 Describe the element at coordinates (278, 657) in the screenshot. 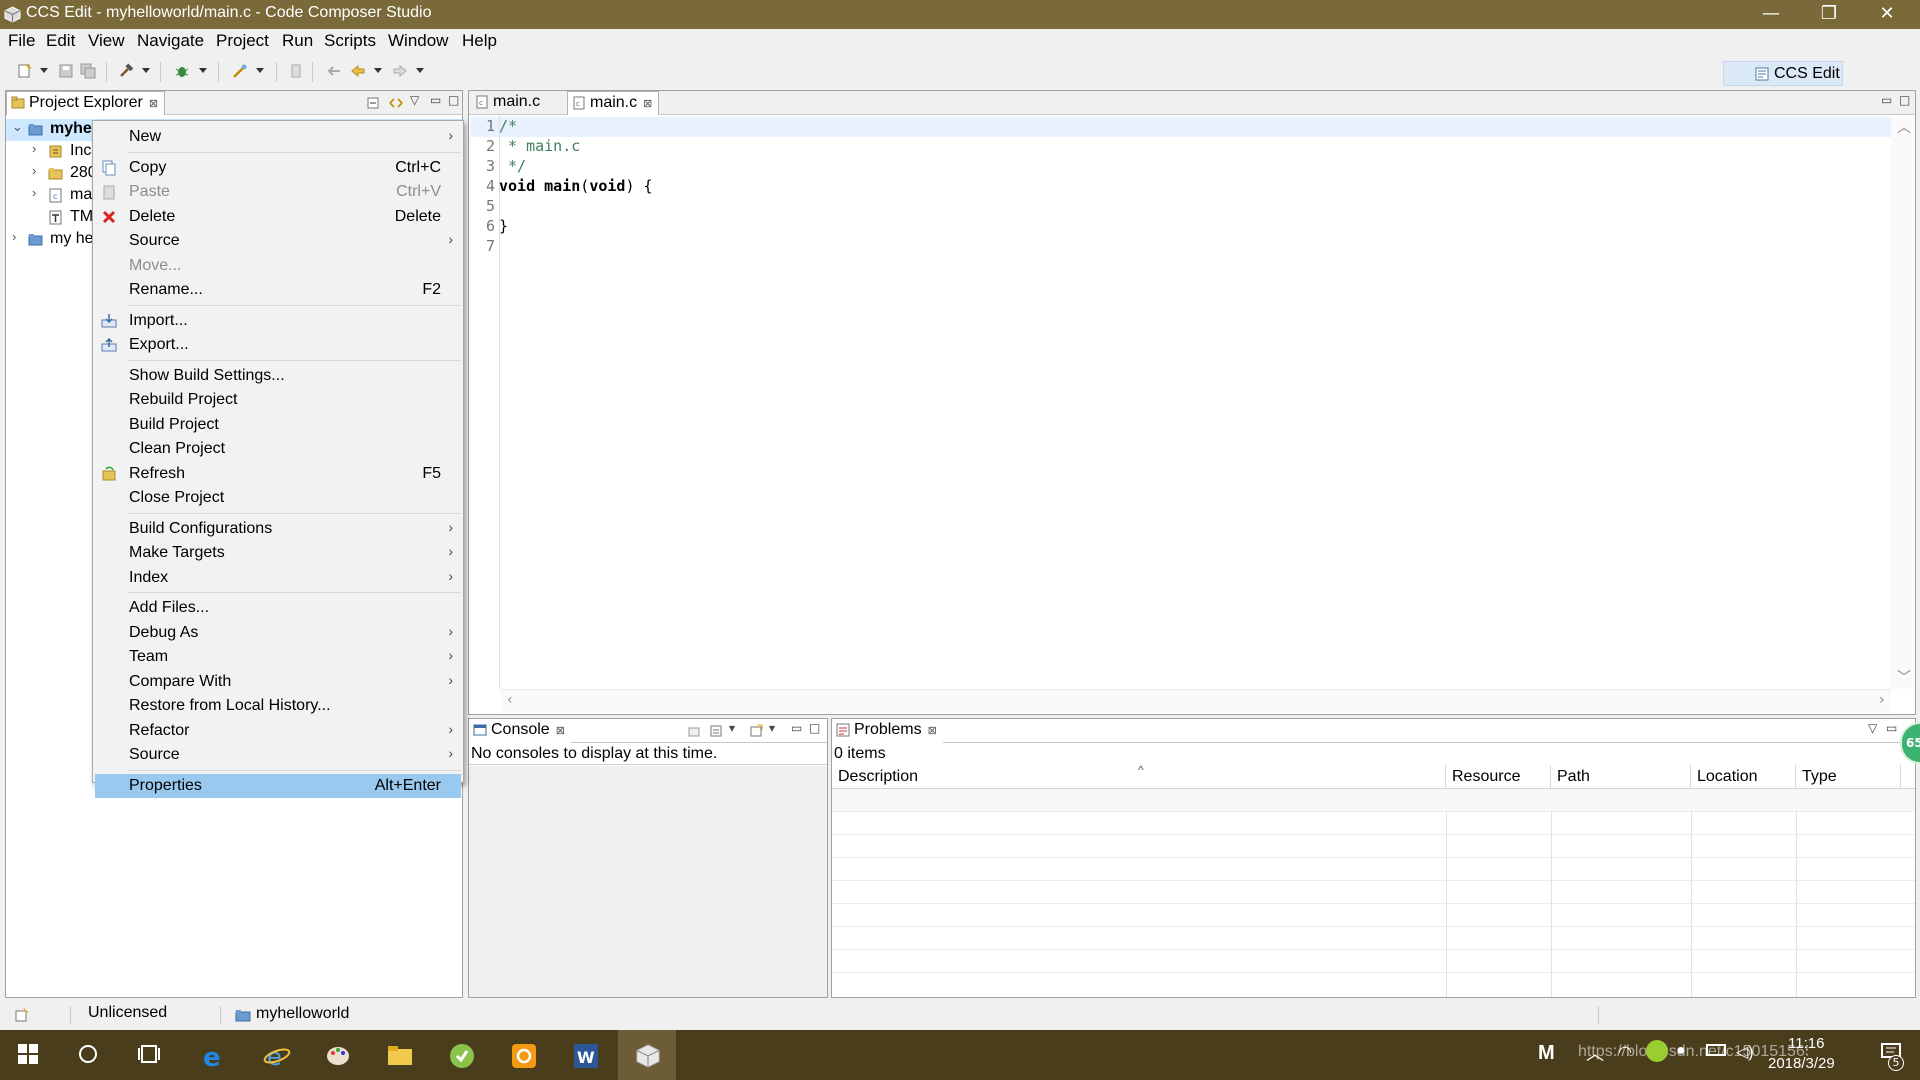

I see `menu-item-team: Team ›` at that location.